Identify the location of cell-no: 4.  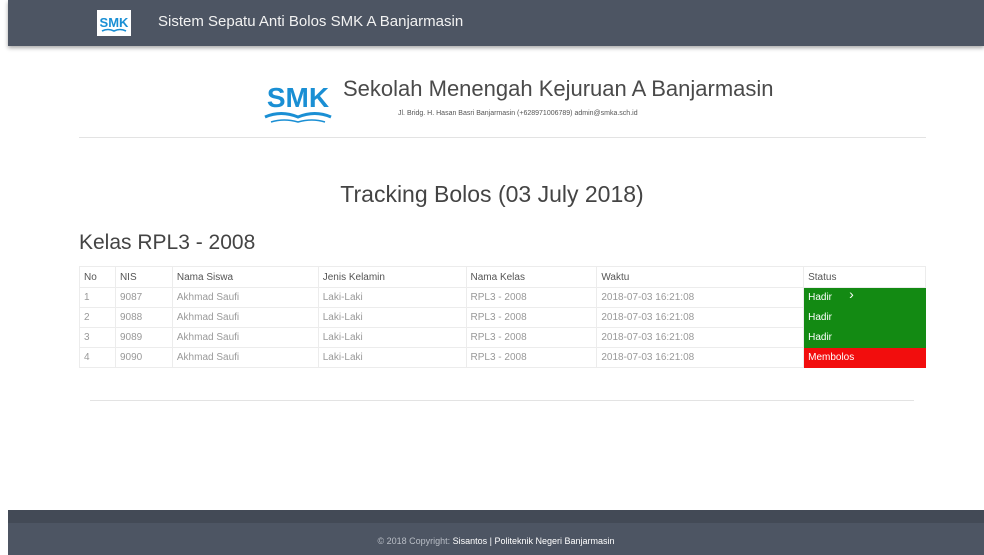
(97, 357).